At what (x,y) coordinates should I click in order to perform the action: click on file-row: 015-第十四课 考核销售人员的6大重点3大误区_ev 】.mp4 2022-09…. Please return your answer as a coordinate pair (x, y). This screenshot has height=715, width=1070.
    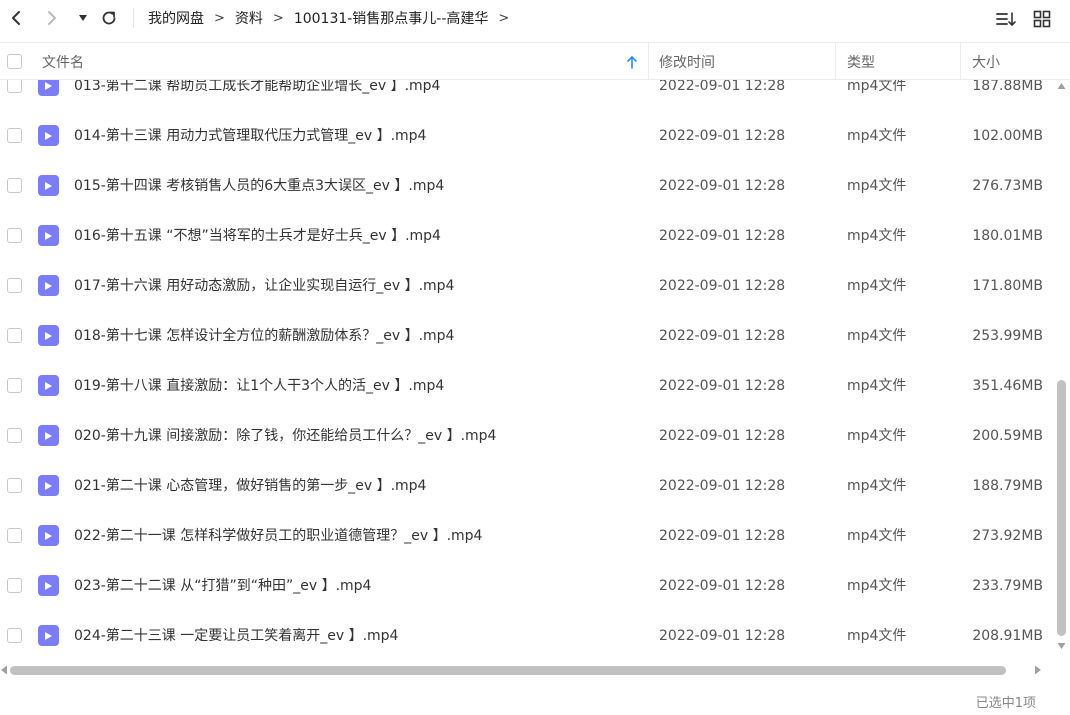
    Looking at the image, I should click on (528, 186).